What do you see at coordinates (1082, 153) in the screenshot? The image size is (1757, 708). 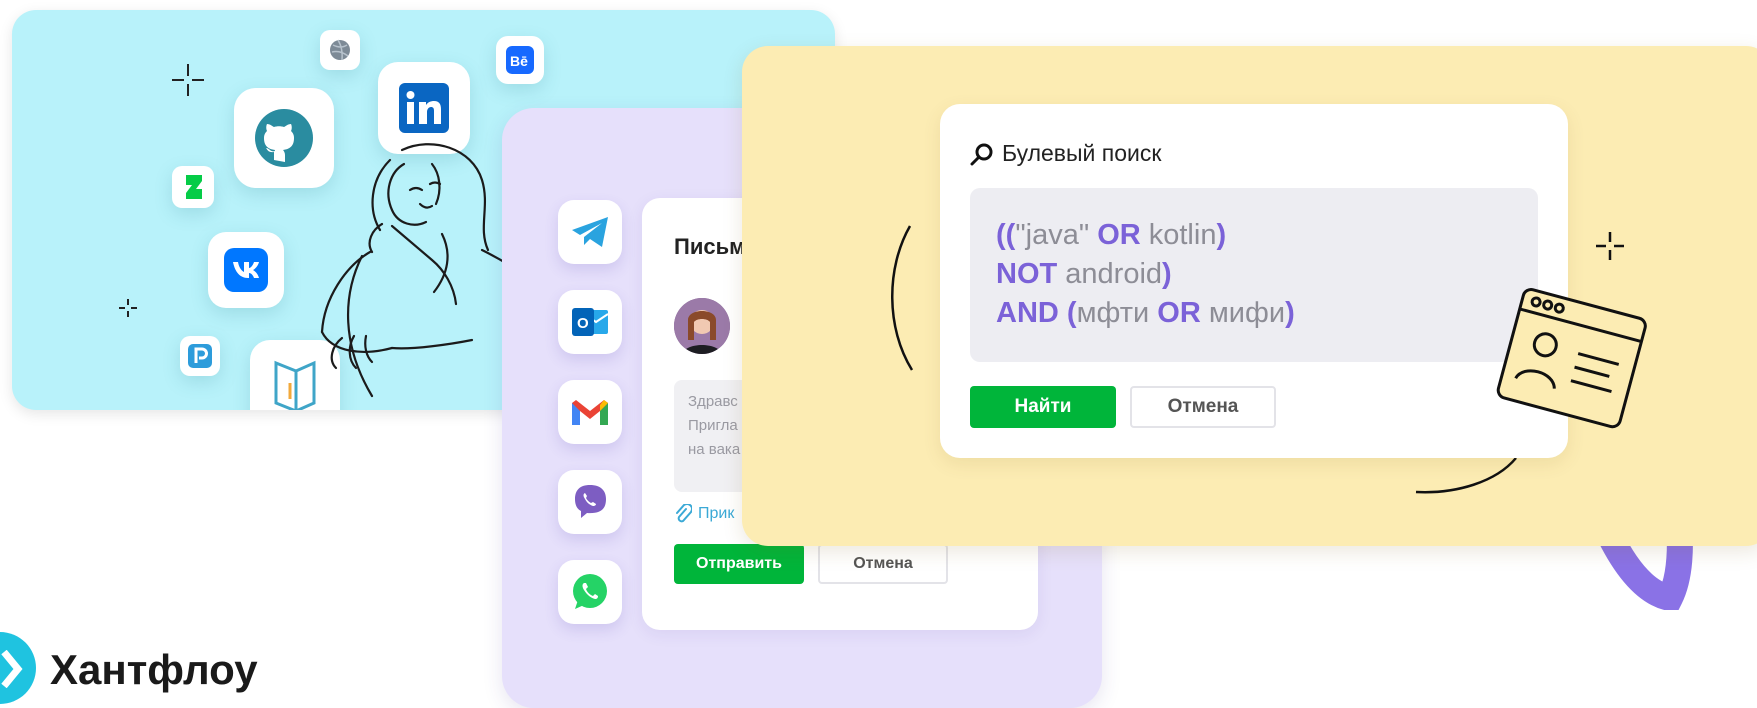 I see `search-title-text: Булевый поиск` at bounding box center [1082, 153].